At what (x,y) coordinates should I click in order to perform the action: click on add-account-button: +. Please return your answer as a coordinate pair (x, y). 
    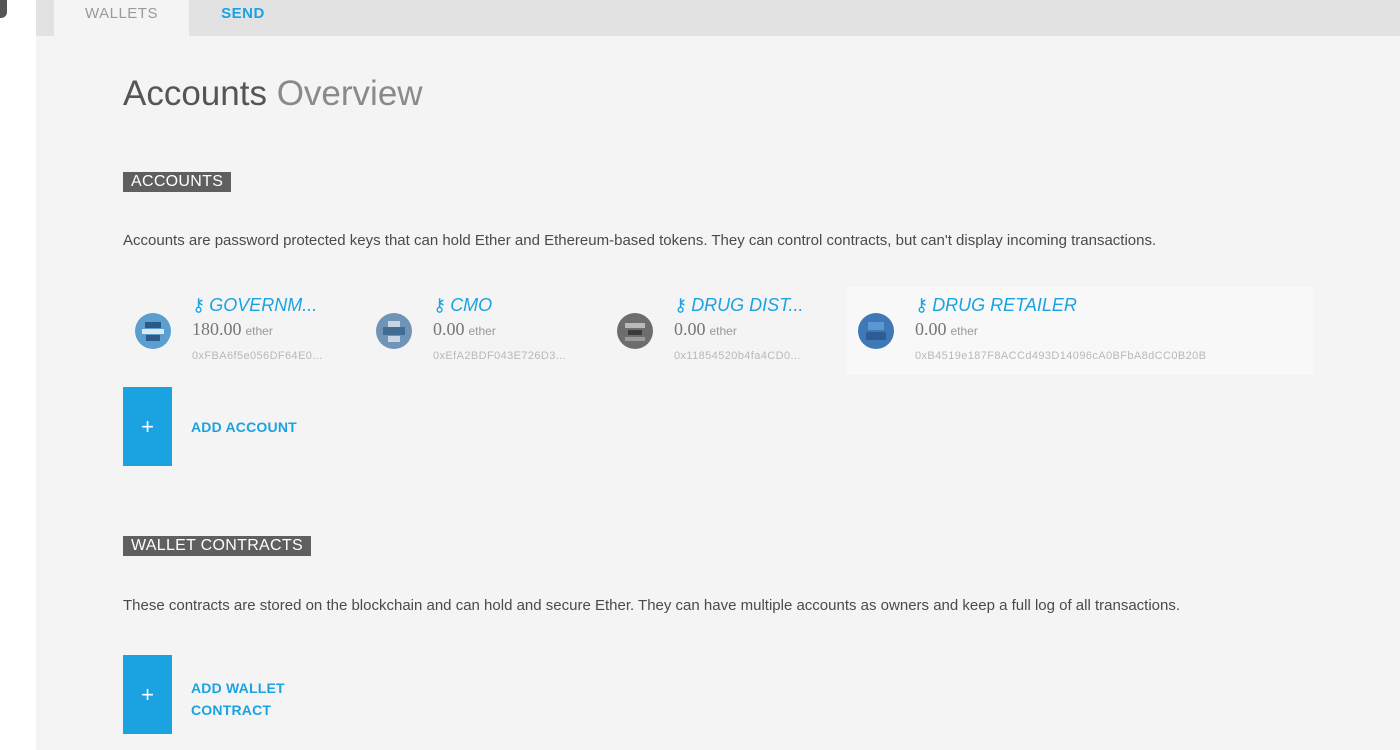
    Looking at the image, I should click on (147, 426).